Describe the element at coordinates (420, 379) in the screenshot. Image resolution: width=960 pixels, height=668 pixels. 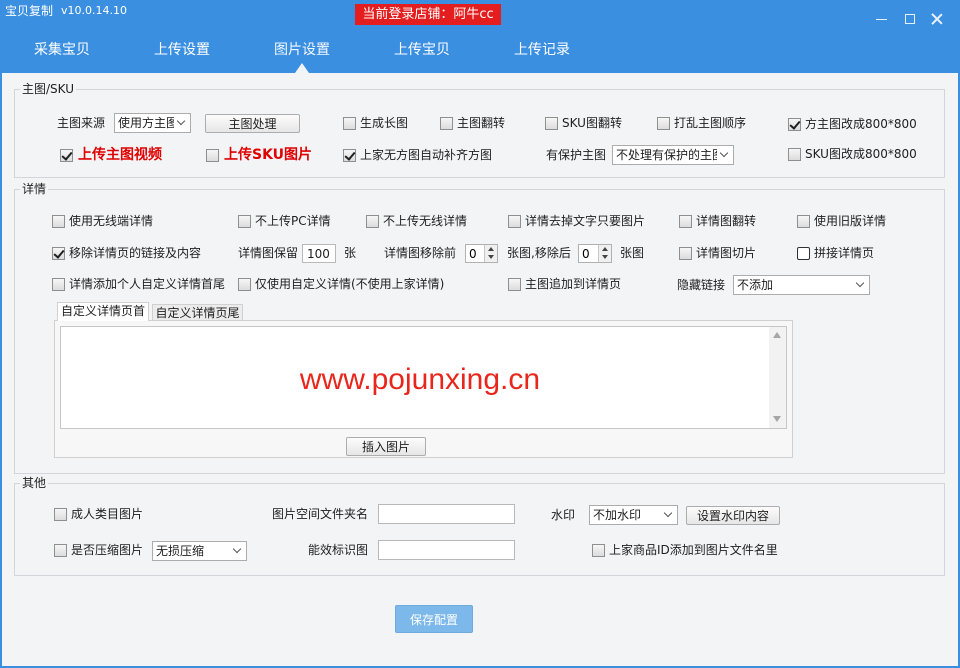
I see `watermark-overlay-text: www.pojunxing.cn` at that location.